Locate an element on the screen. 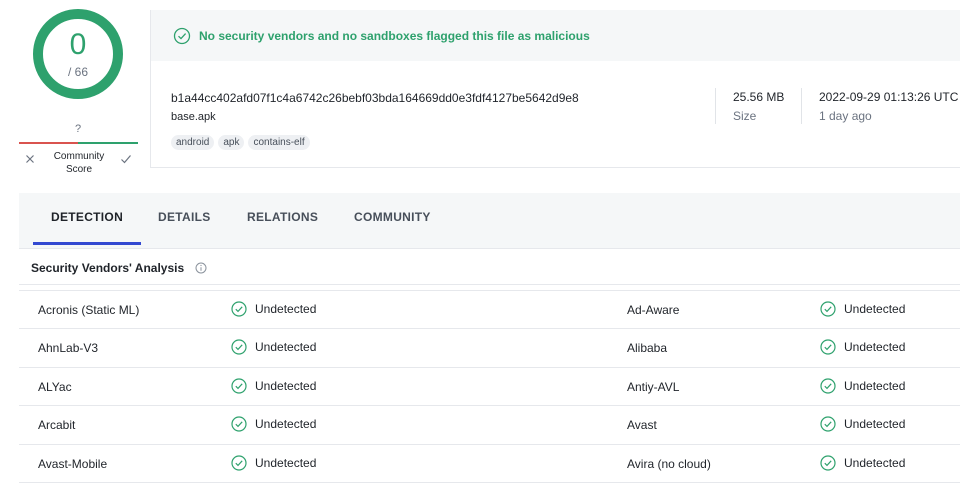 This screenshot has width=960, height=483. file-date-value: 2022-09-29 01:13:26 UTC is located at coordinates (889, 97).